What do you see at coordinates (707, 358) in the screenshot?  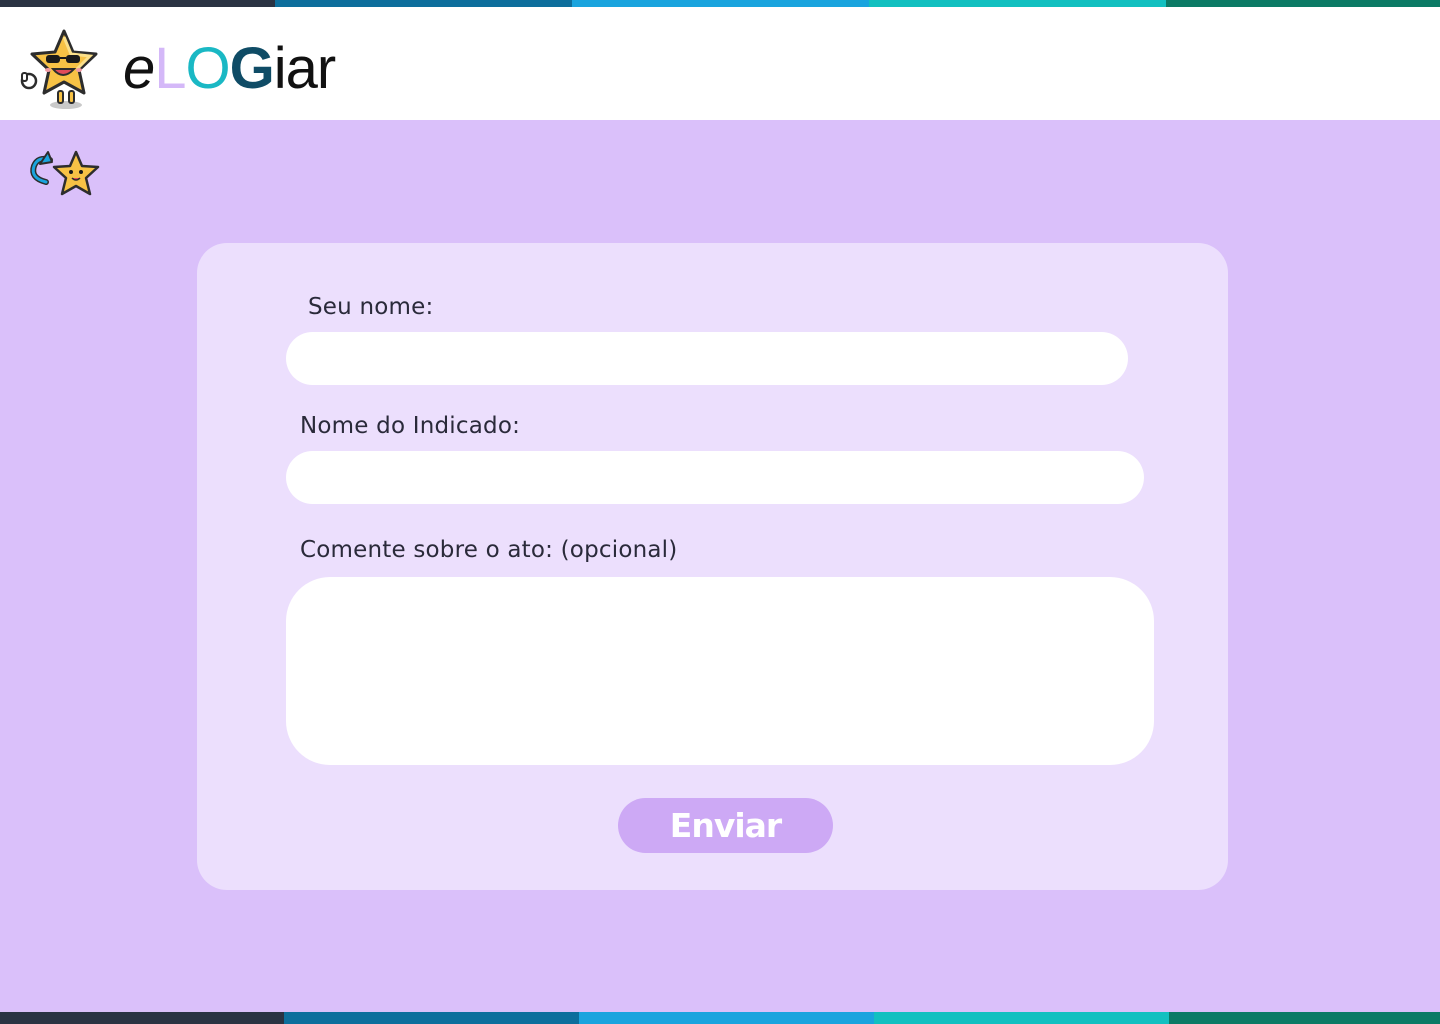 I see `name-input` at bounding box center [707, 358].